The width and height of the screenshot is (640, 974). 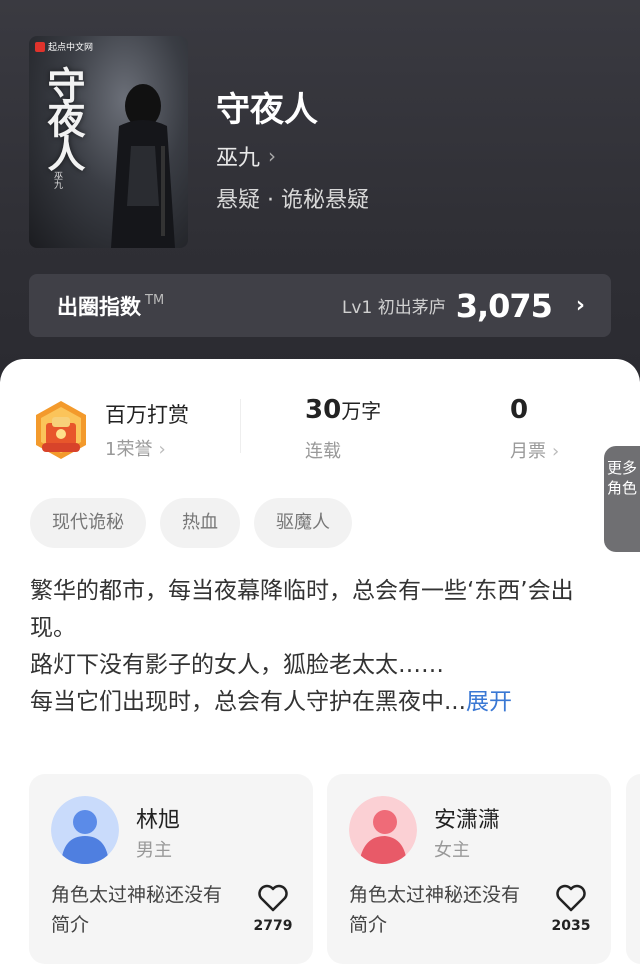 I want to click on like-count: 2779, so click(x=273, y=926).